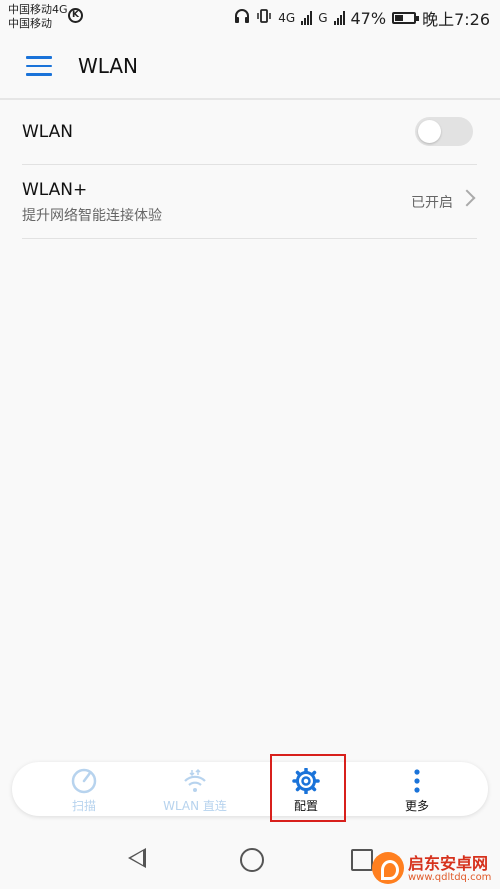 The width and height of the screenshot is (500, 889). What do you see at coordinates (250, 67) in the screenshot?
I see `app-bar: WLAN` at bounding box center [250, 67].